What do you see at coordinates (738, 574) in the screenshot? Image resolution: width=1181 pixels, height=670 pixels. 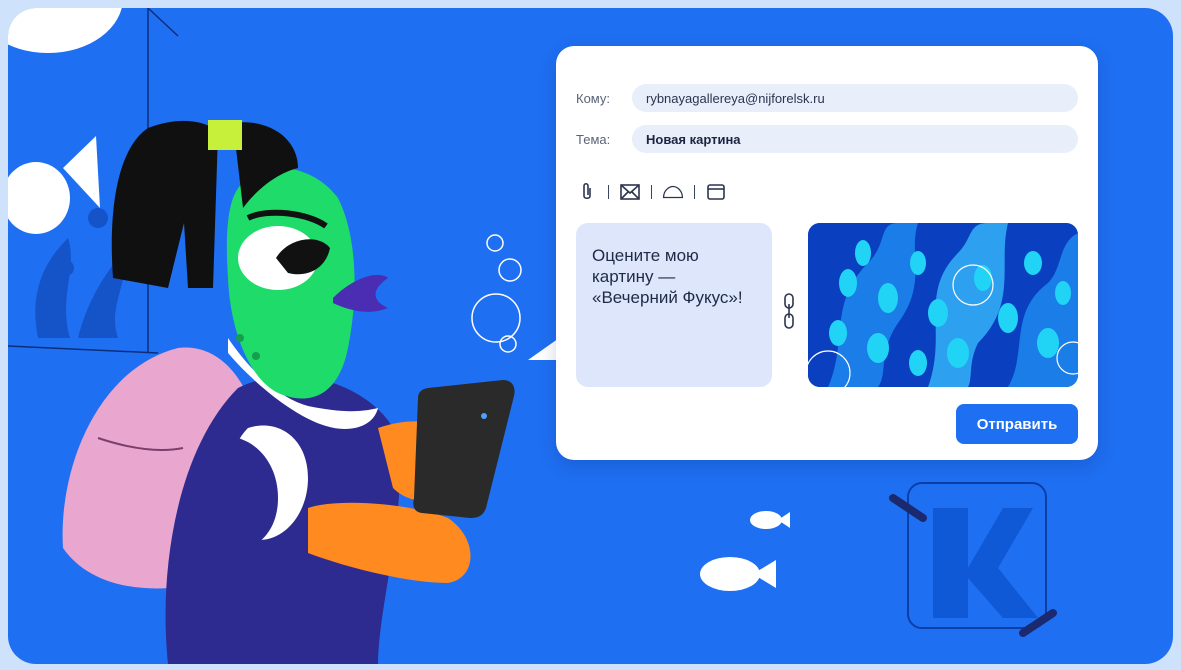 I see `fish-medium-icon` at bounding box center [738, 574].